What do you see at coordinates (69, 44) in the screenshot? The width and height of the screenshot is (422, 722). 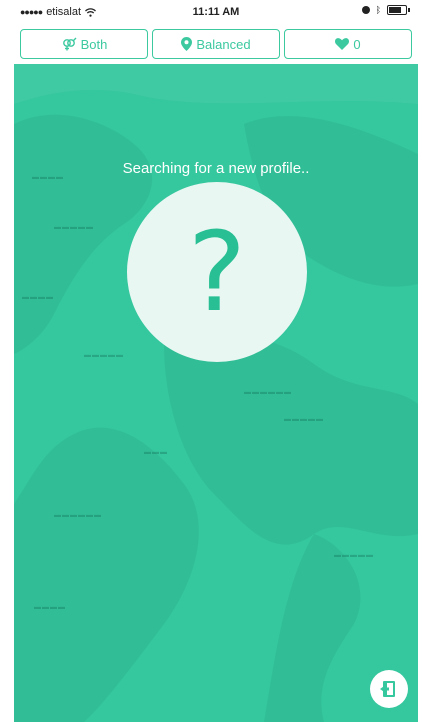 I see `gender-both-icon` at bounding box center [69, 44].